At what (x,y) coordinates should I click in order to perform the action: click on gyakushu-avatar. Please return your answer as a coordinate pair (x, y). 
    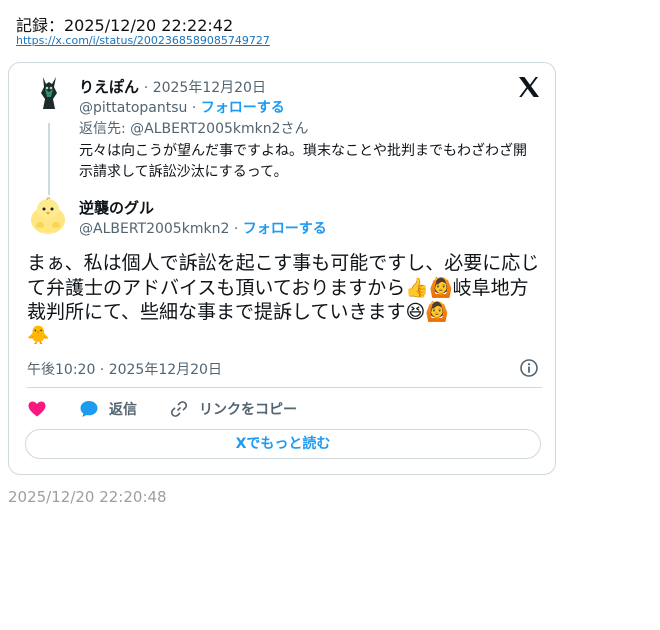
    Looking at the image, I should click on (48, 216).